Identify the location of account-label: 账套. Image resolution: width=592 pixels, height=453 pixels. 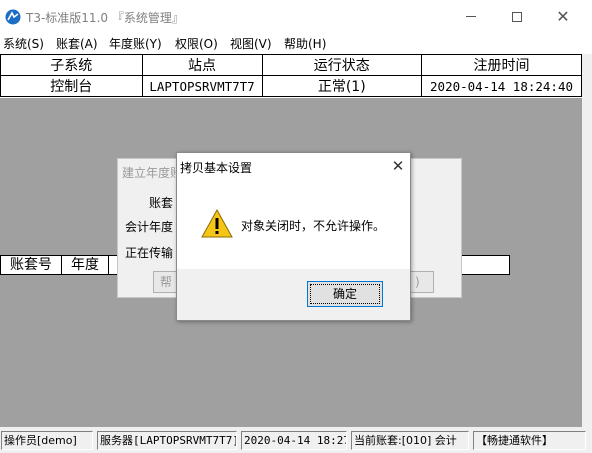
(161, 203).